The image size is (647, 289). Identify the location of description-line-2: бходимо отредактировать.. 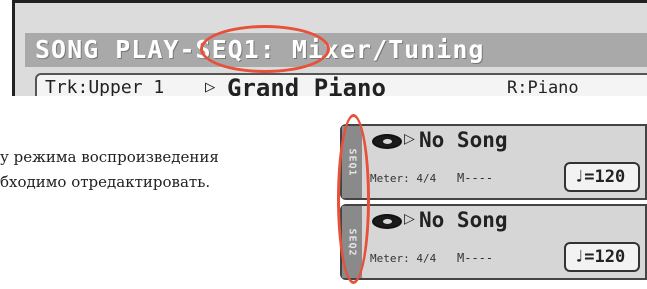
(105, 182).